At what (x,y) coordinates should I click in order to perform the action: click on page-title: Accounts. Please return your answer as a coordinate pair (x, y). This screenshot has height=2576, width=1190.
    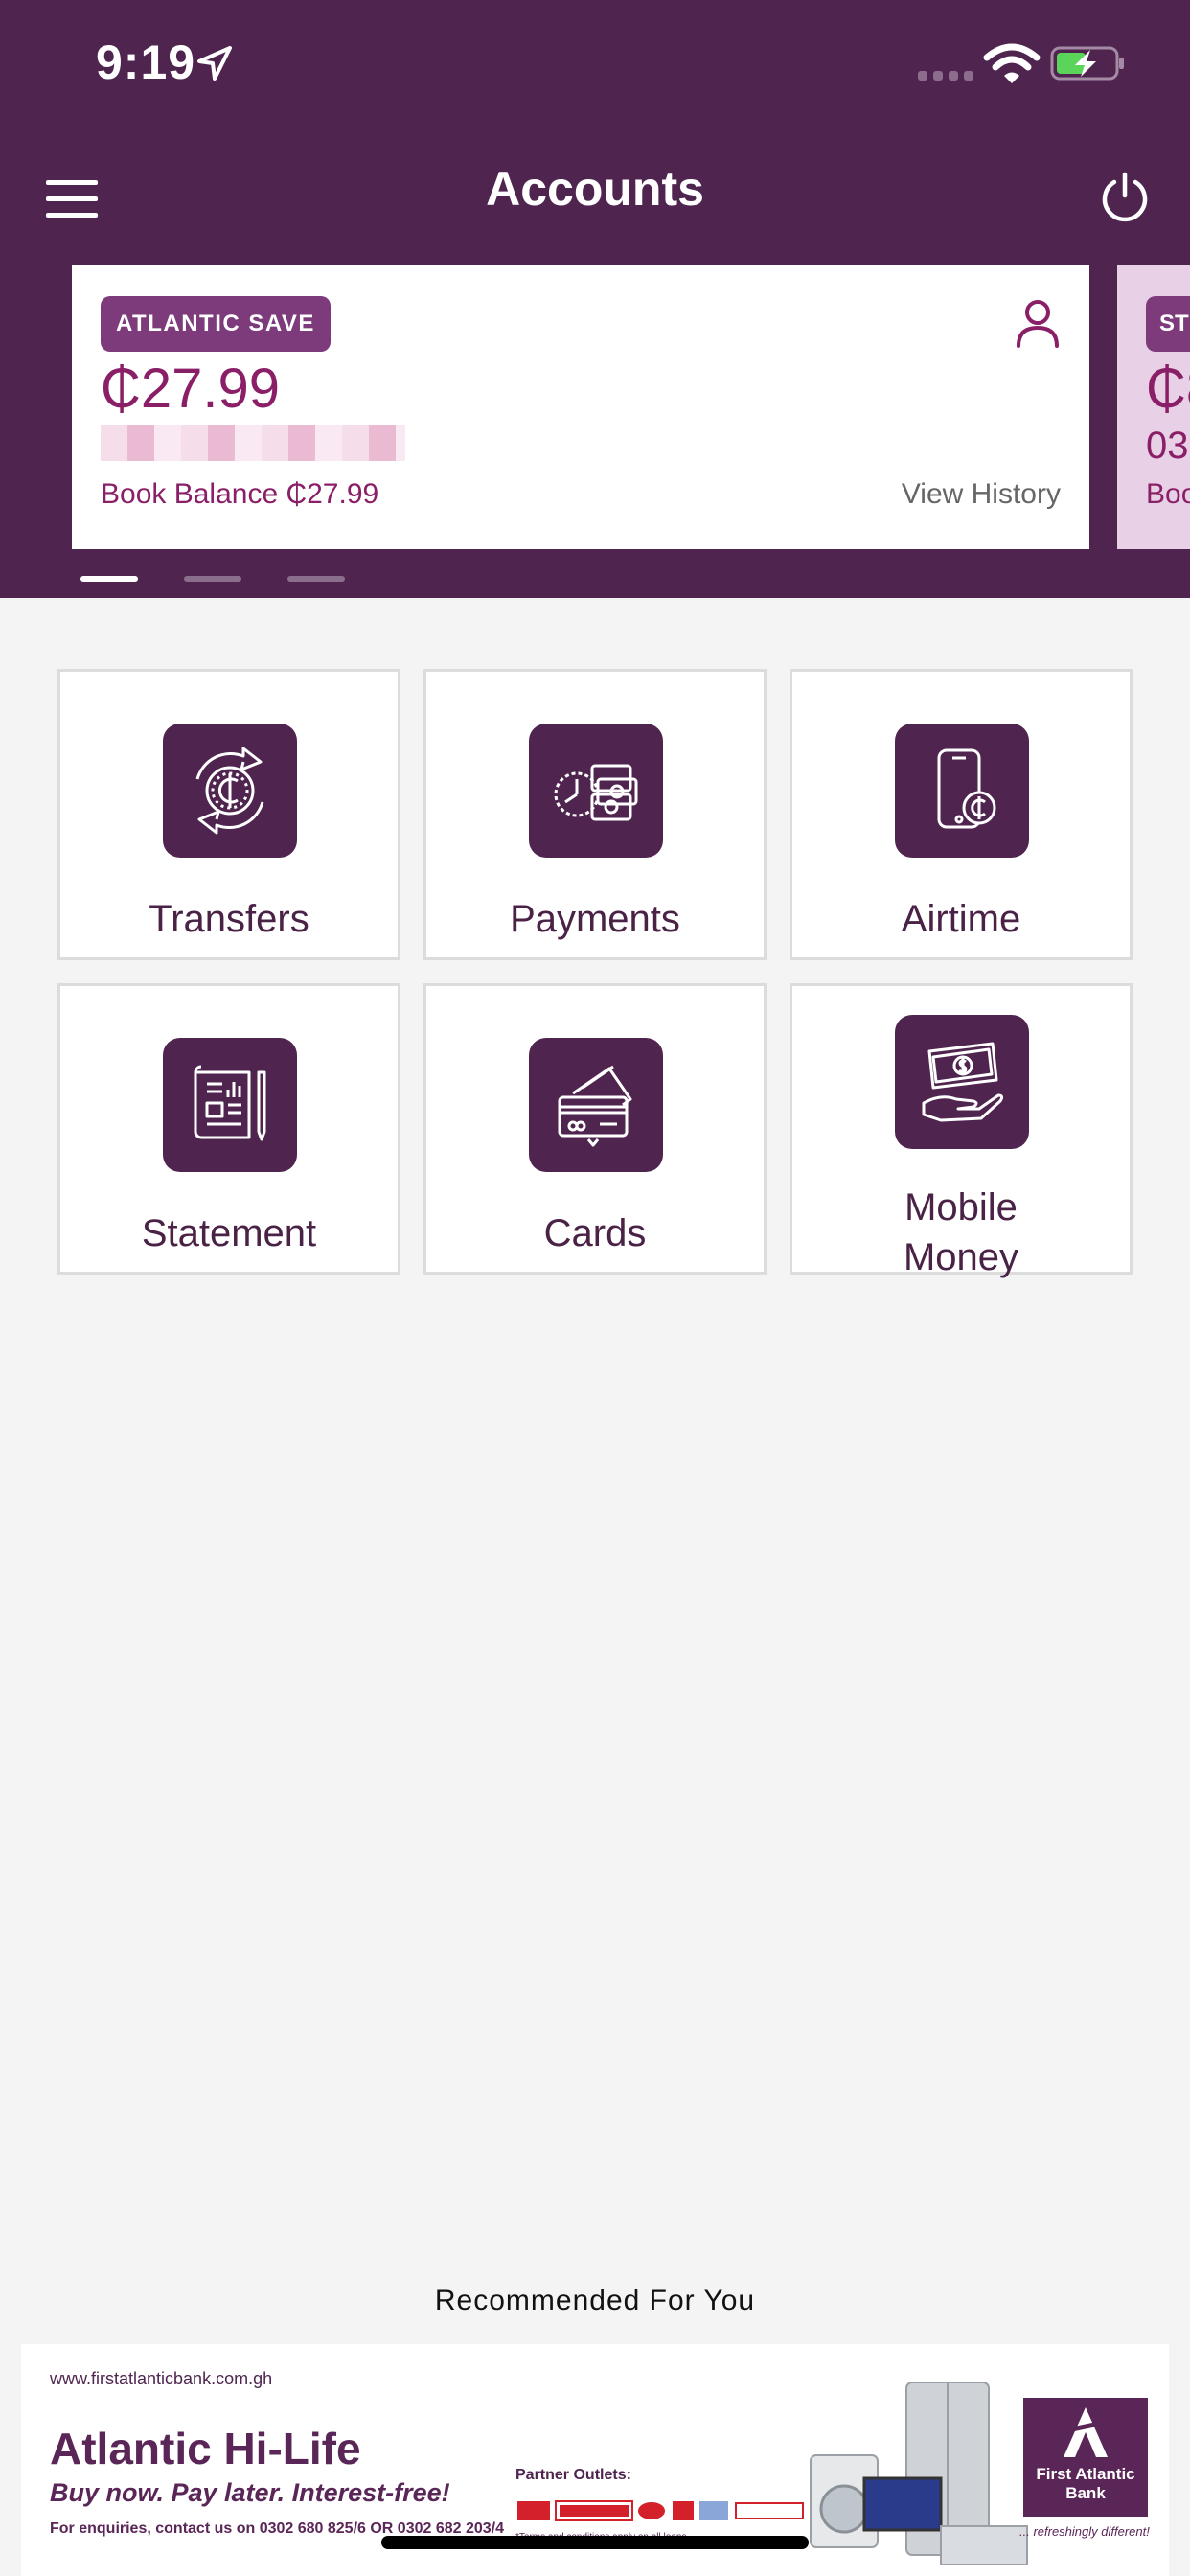
    Looking at the image, I should click on (595, 189).